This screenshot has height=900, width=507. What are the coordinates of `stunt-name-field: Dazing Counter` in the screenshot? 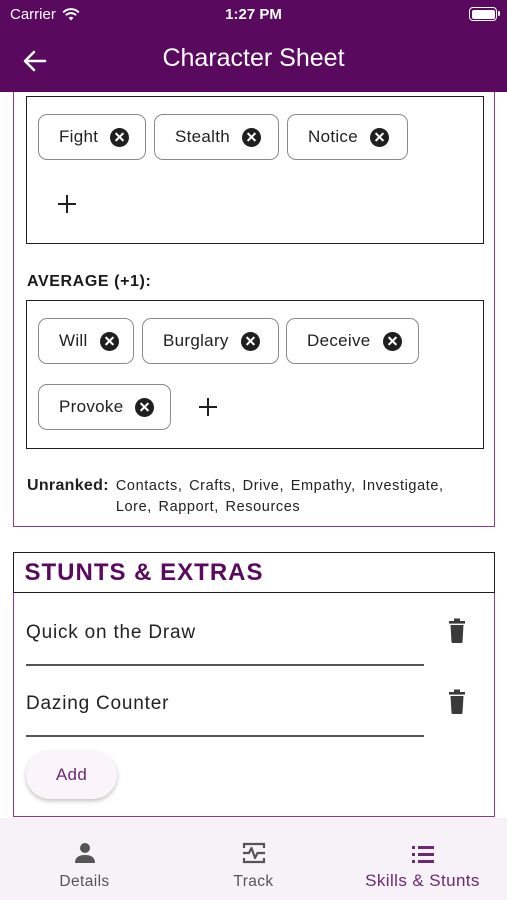 It's located at (97, 704).